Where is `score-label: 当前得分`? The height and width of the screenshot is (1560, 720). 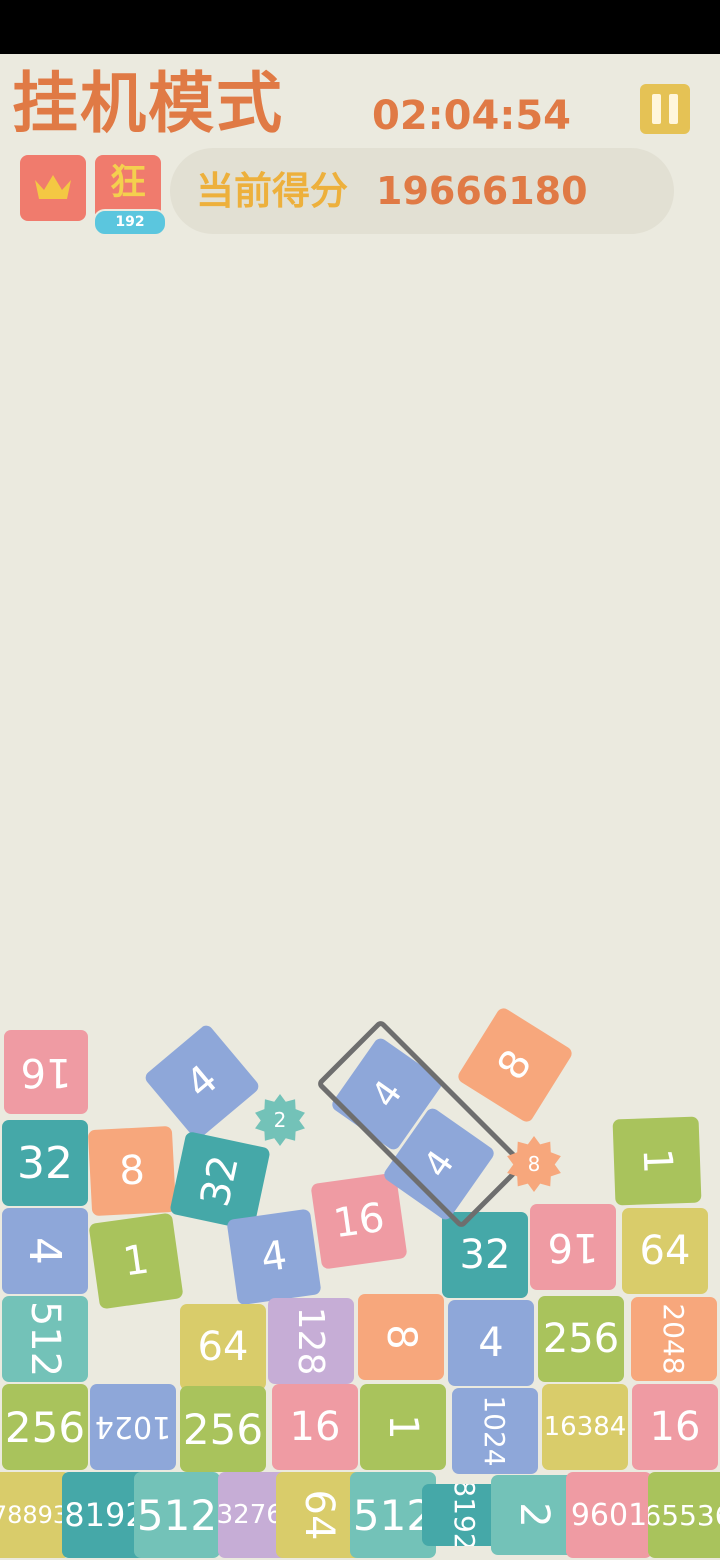
score-label: 当前得分 is located at coordinates (272, 191).